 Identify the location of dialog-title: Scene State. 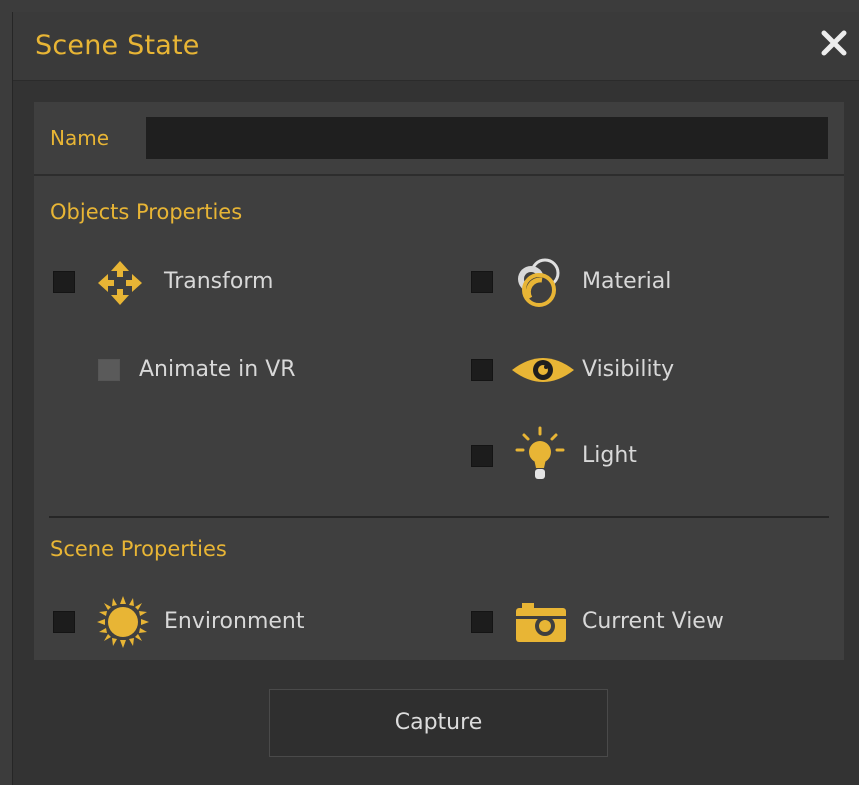
(117, 45).